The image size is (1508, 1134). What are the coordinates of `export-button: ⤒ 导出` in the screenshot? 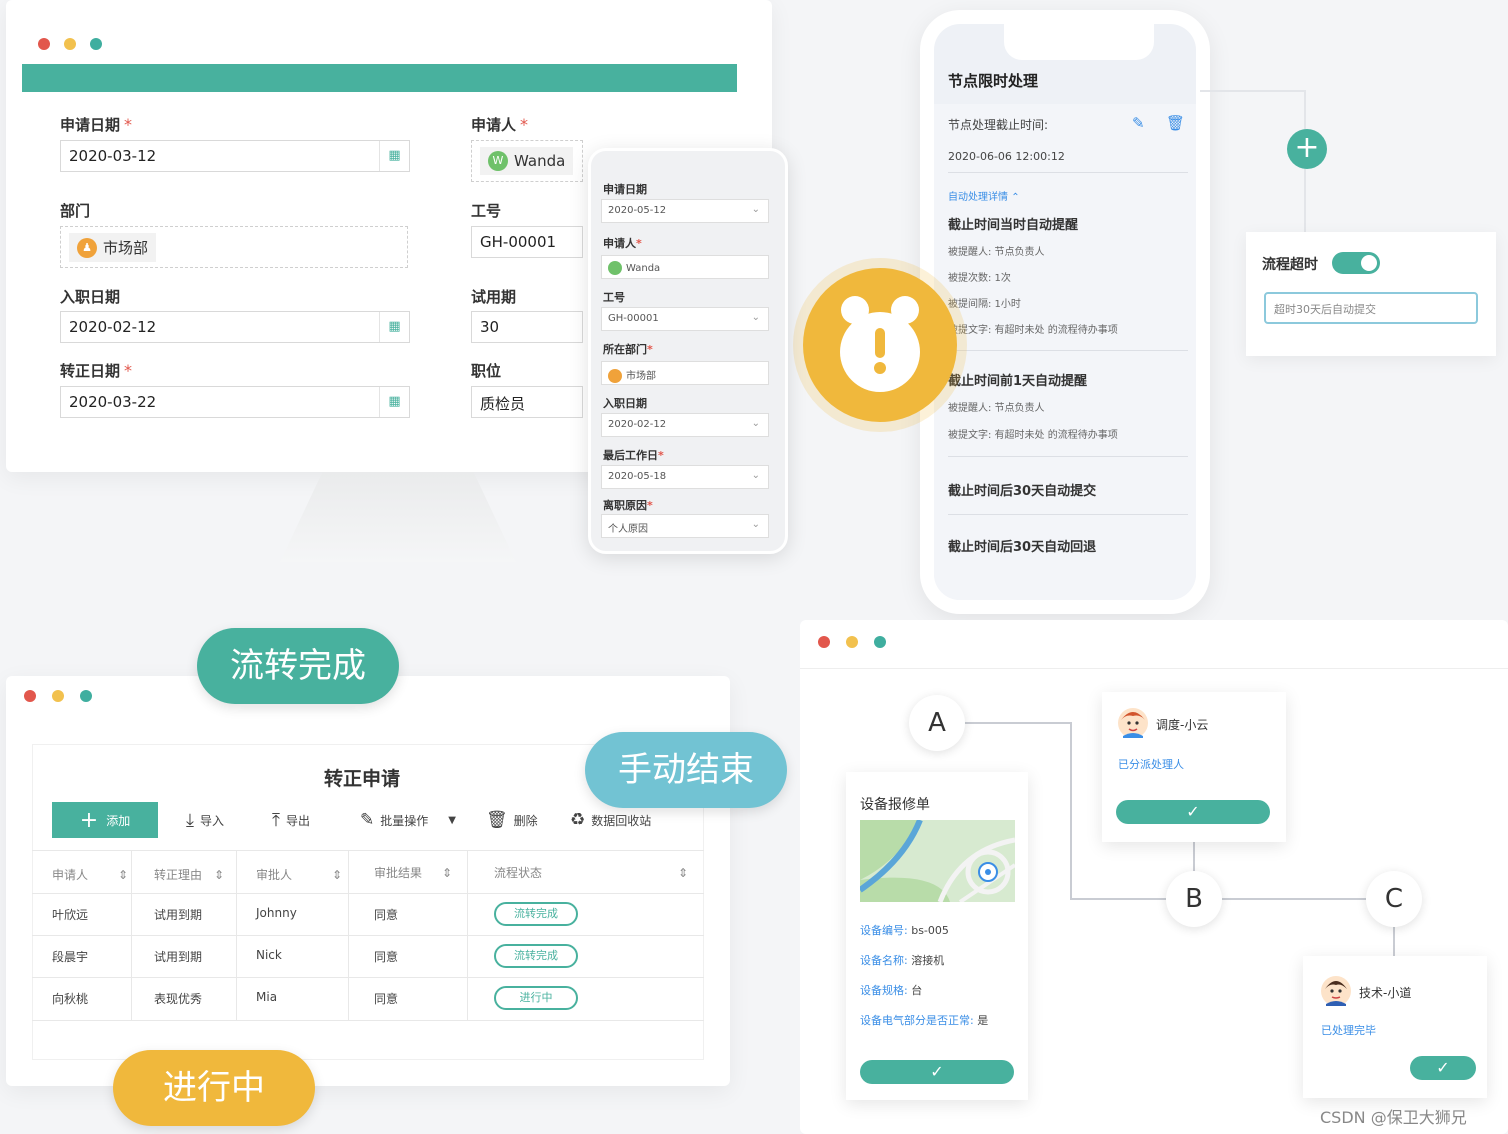 It's located at (291, 820).